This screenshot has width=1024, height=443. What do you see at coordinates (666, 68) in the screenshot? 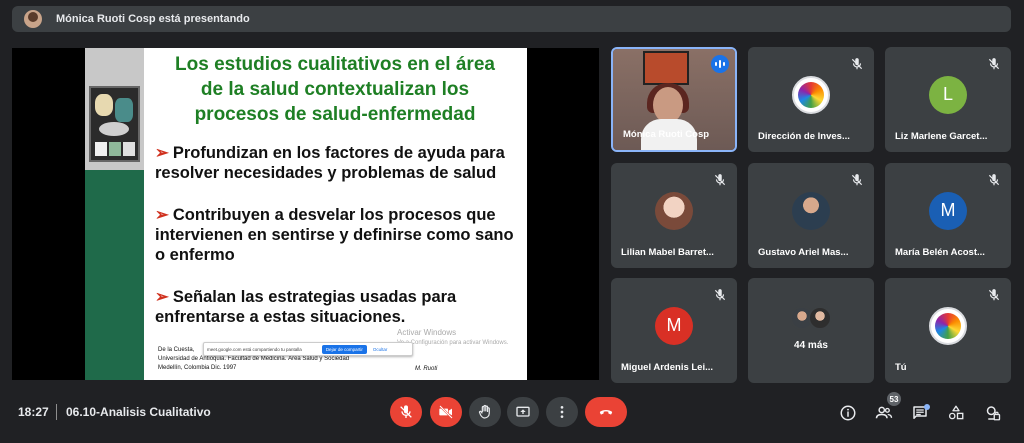
I see `background-poster` at bounding box center [666, 68].